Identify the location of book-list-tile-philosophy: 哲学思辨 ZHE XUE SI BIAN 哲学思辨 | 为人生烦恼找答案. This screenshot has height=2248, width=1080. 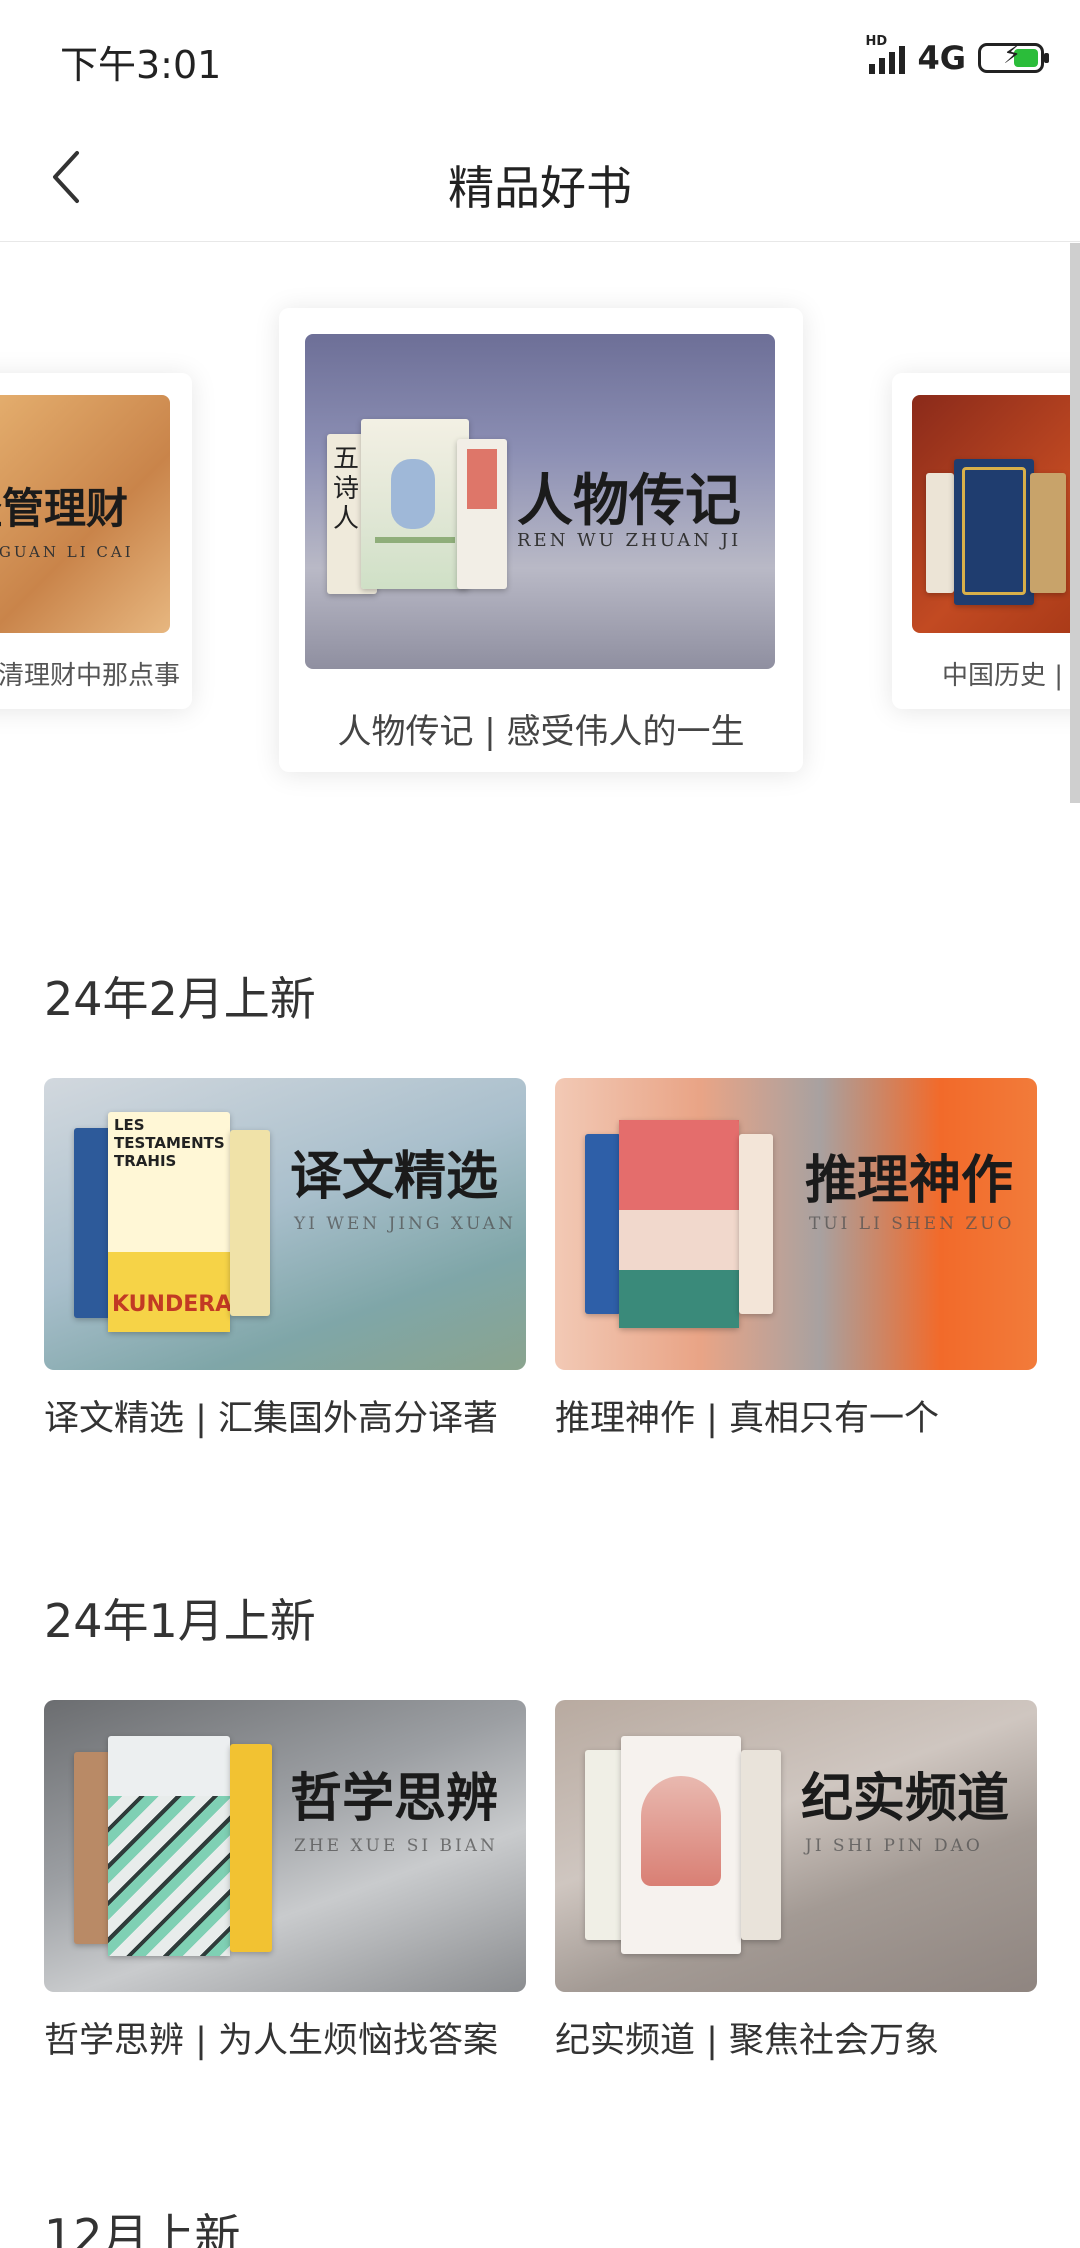
(285, 1884).